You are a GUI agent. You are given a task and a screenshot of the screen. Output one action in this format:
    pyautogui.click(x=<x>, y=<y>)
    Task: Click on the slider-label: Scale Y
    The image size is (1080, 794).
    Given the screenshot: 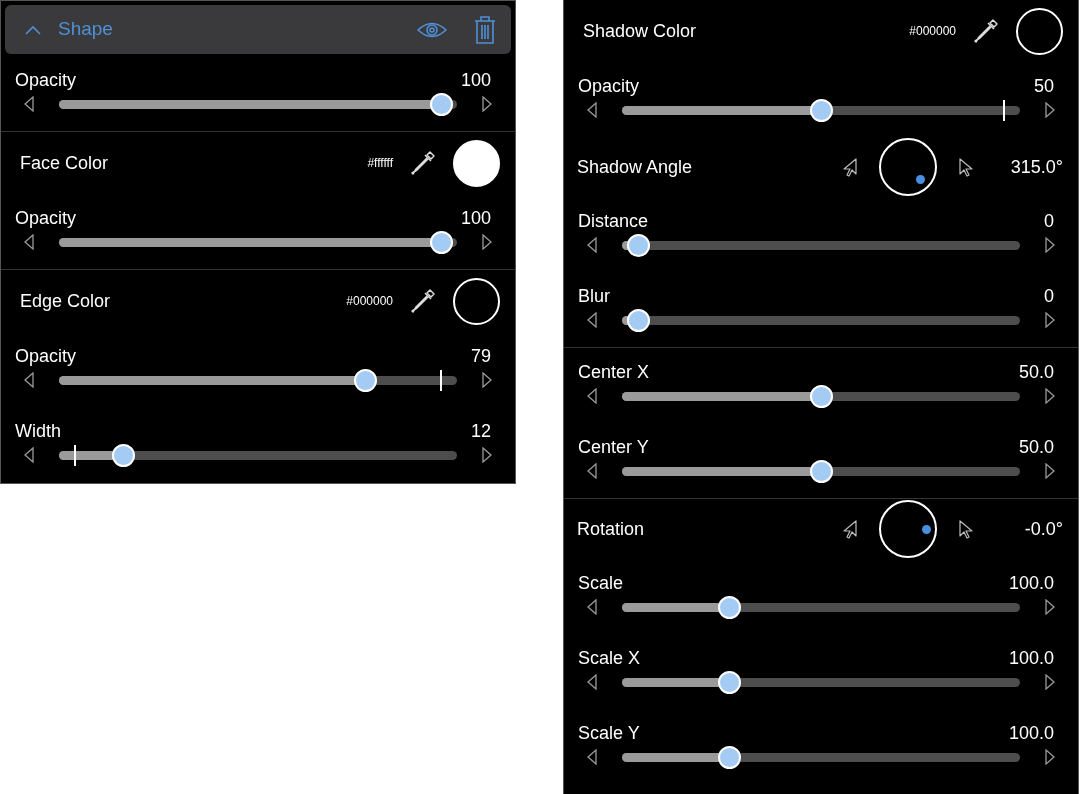 What is the action you would take?
    pyautogui.click(x=609, y=733)
    